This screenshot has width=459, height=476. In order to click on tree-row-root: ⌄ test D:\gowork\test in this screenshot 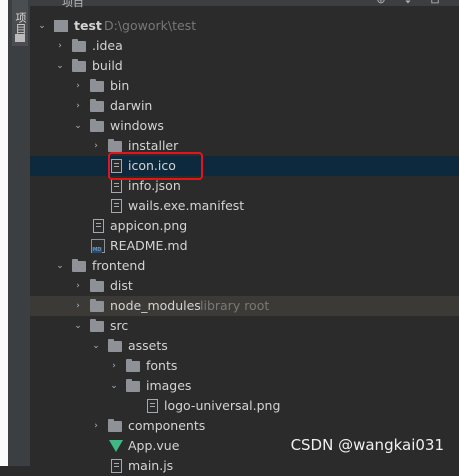, I will do `click(244, 26)`.